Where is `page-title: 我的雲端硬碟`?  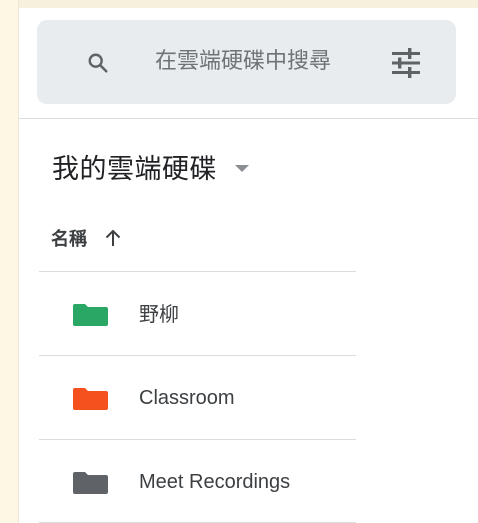
page-title: 我的雲端硬碟 is located at coordinates (134, 169).